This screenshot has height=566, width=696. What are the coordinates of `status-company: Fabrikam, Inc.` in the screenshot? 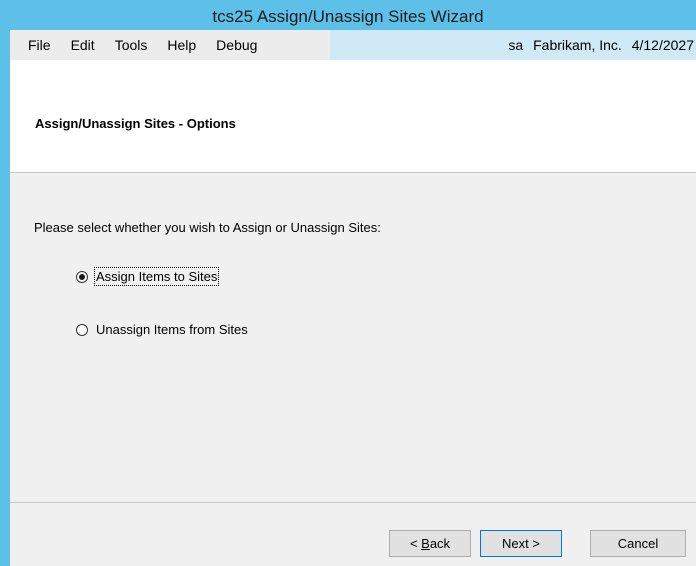 It's located at (577, 45).